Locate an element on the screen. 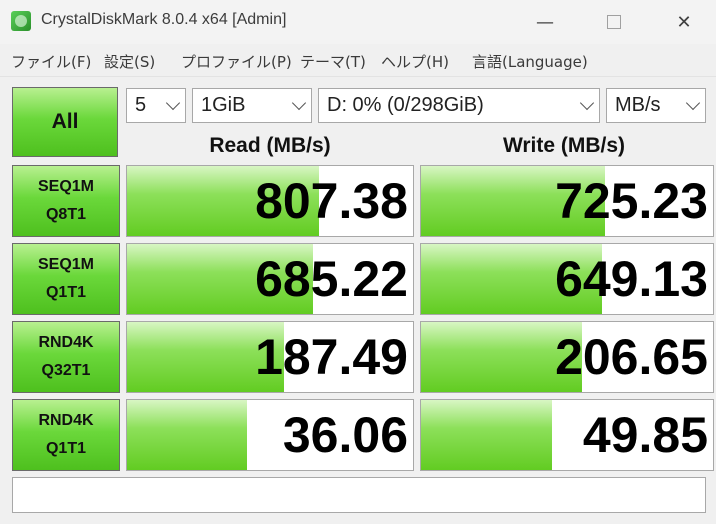 The image size is (716, 524). test-label-line2: Q32T1 is located at coordinates (66, 370).